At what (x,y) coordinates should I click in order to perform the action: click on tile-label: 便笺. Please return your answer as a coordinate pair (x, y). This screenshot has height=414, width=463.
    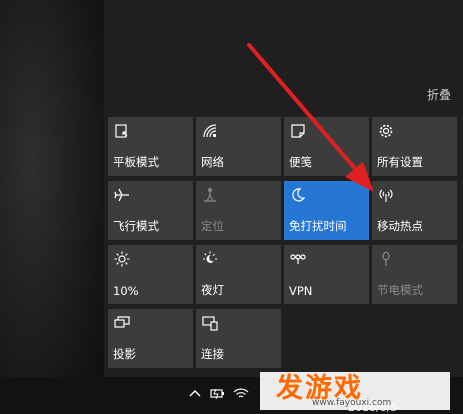
    Looking at the image, I should click on (300, 162).